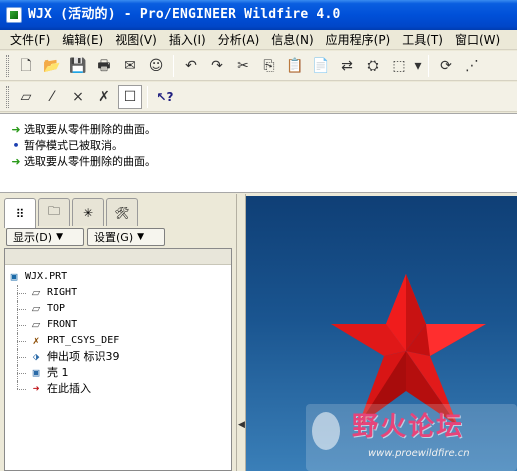 The width and height of the screenshot is (517, 471). Describe the element at coordinates (399, 66) in the screenshot. I see `selection-box-icon: ⬚` at that location.